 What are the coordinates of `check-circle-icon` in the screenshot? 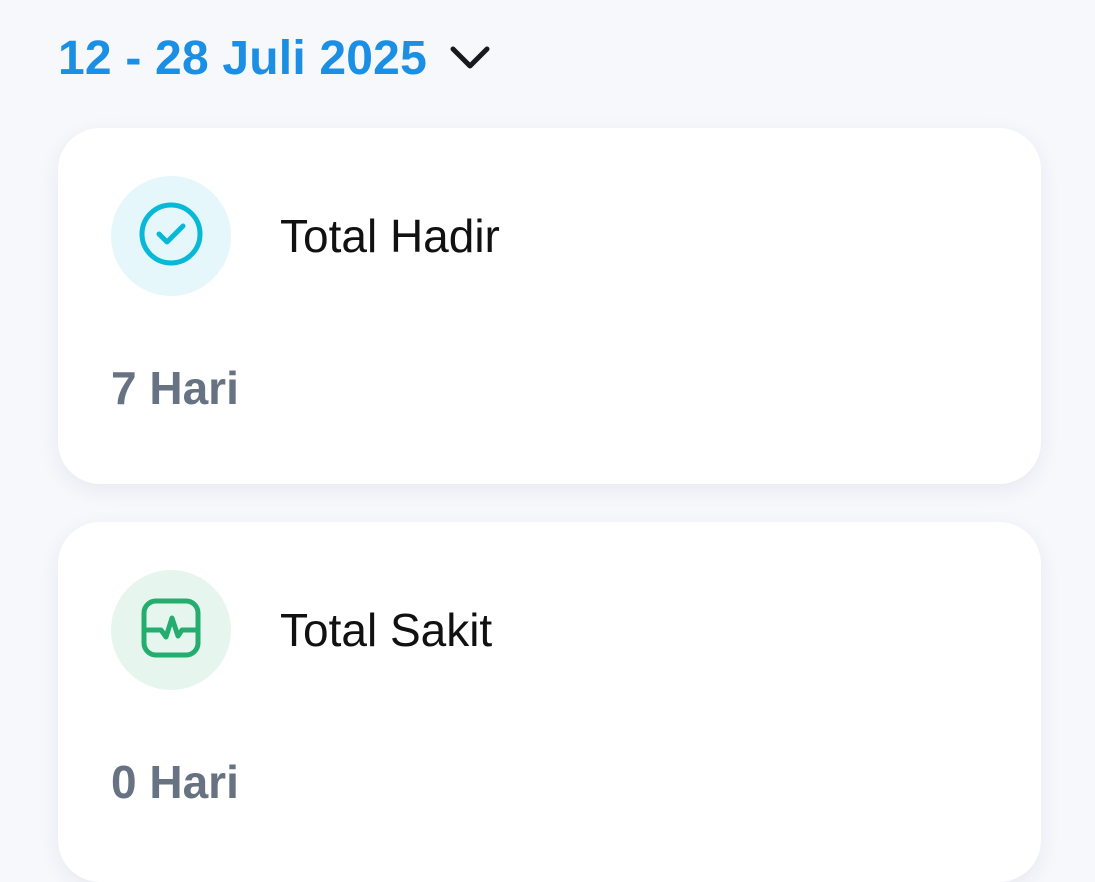 It's located at (171, 236).